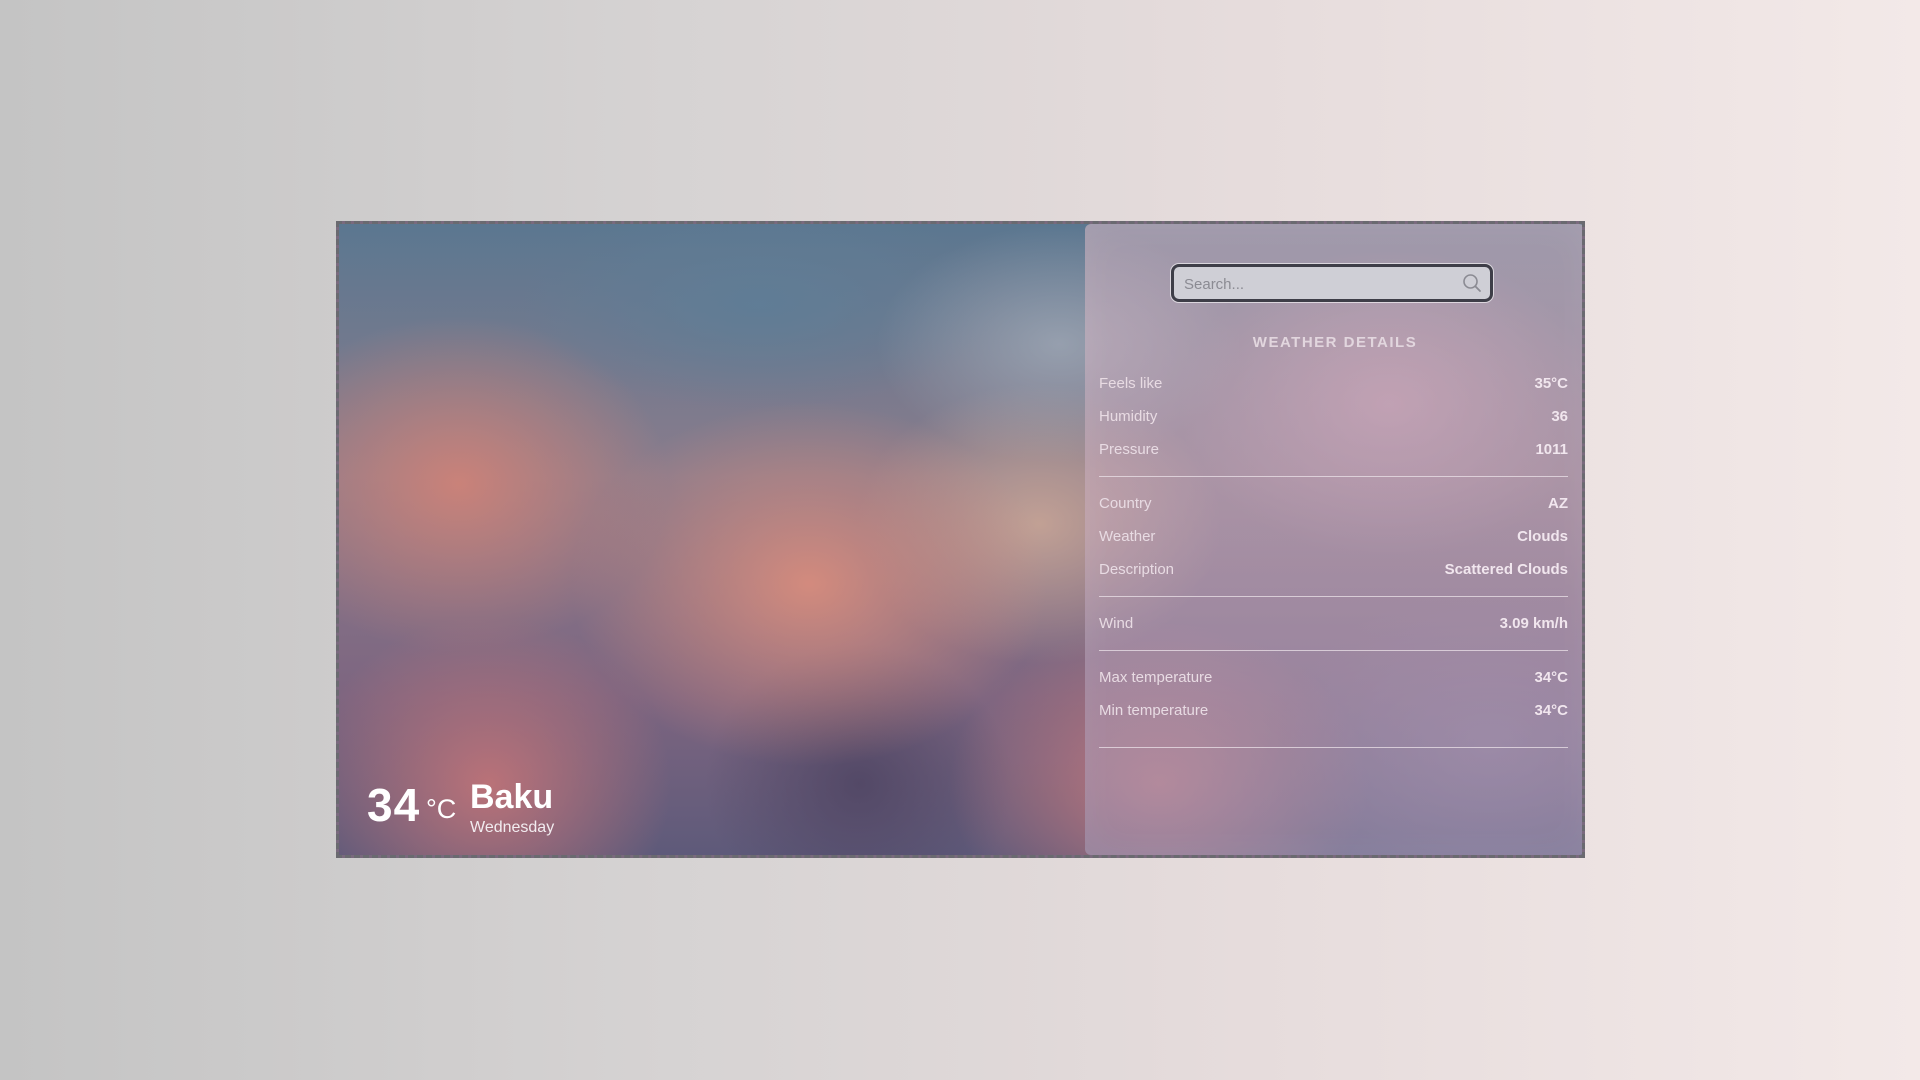 This screenshot has width=1920, height=1080. What do you see at coordinates (1137, 569) in the screenshot?
I see `detail-label: Description` at bounding box center [1137, 569].